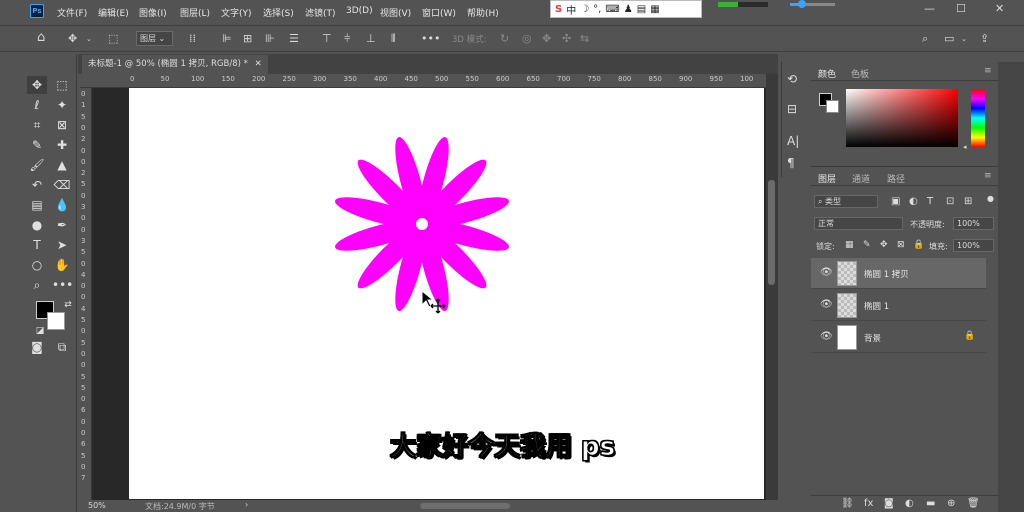 This screenshot has height=512, width=1024. I want to click on 3d-orbit-icon: ↻, so click(504, 38).